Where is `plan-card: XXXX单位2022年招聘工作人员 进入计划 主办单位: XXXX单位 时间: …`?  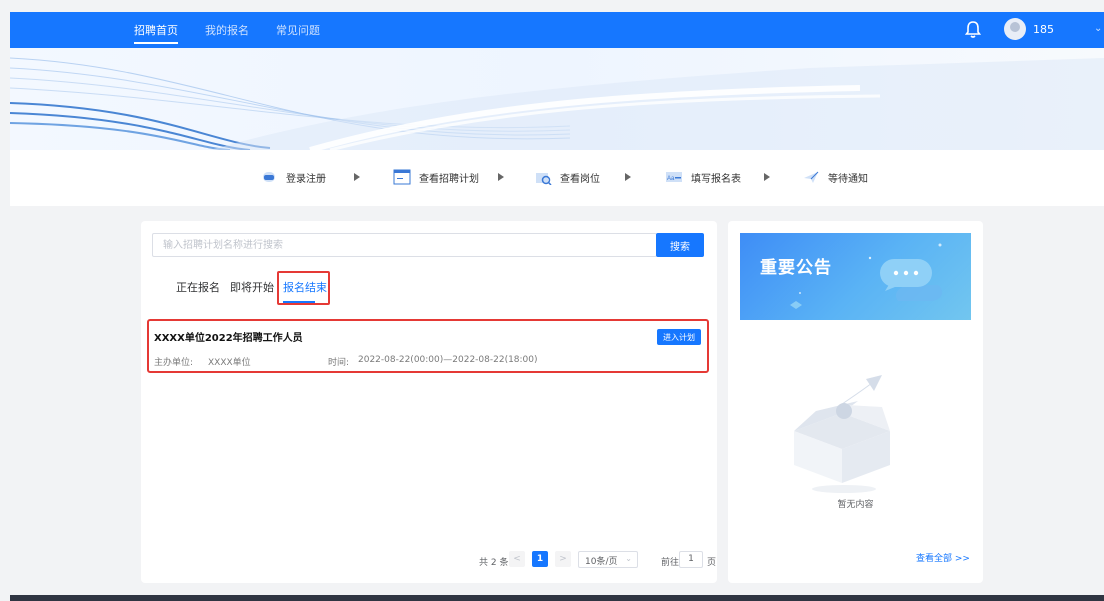
plan-card: XXXX单位2022年招聘工作人员 进入计划 主办单位: XXXX单位 时间: … is located at coordinates (428, 346).